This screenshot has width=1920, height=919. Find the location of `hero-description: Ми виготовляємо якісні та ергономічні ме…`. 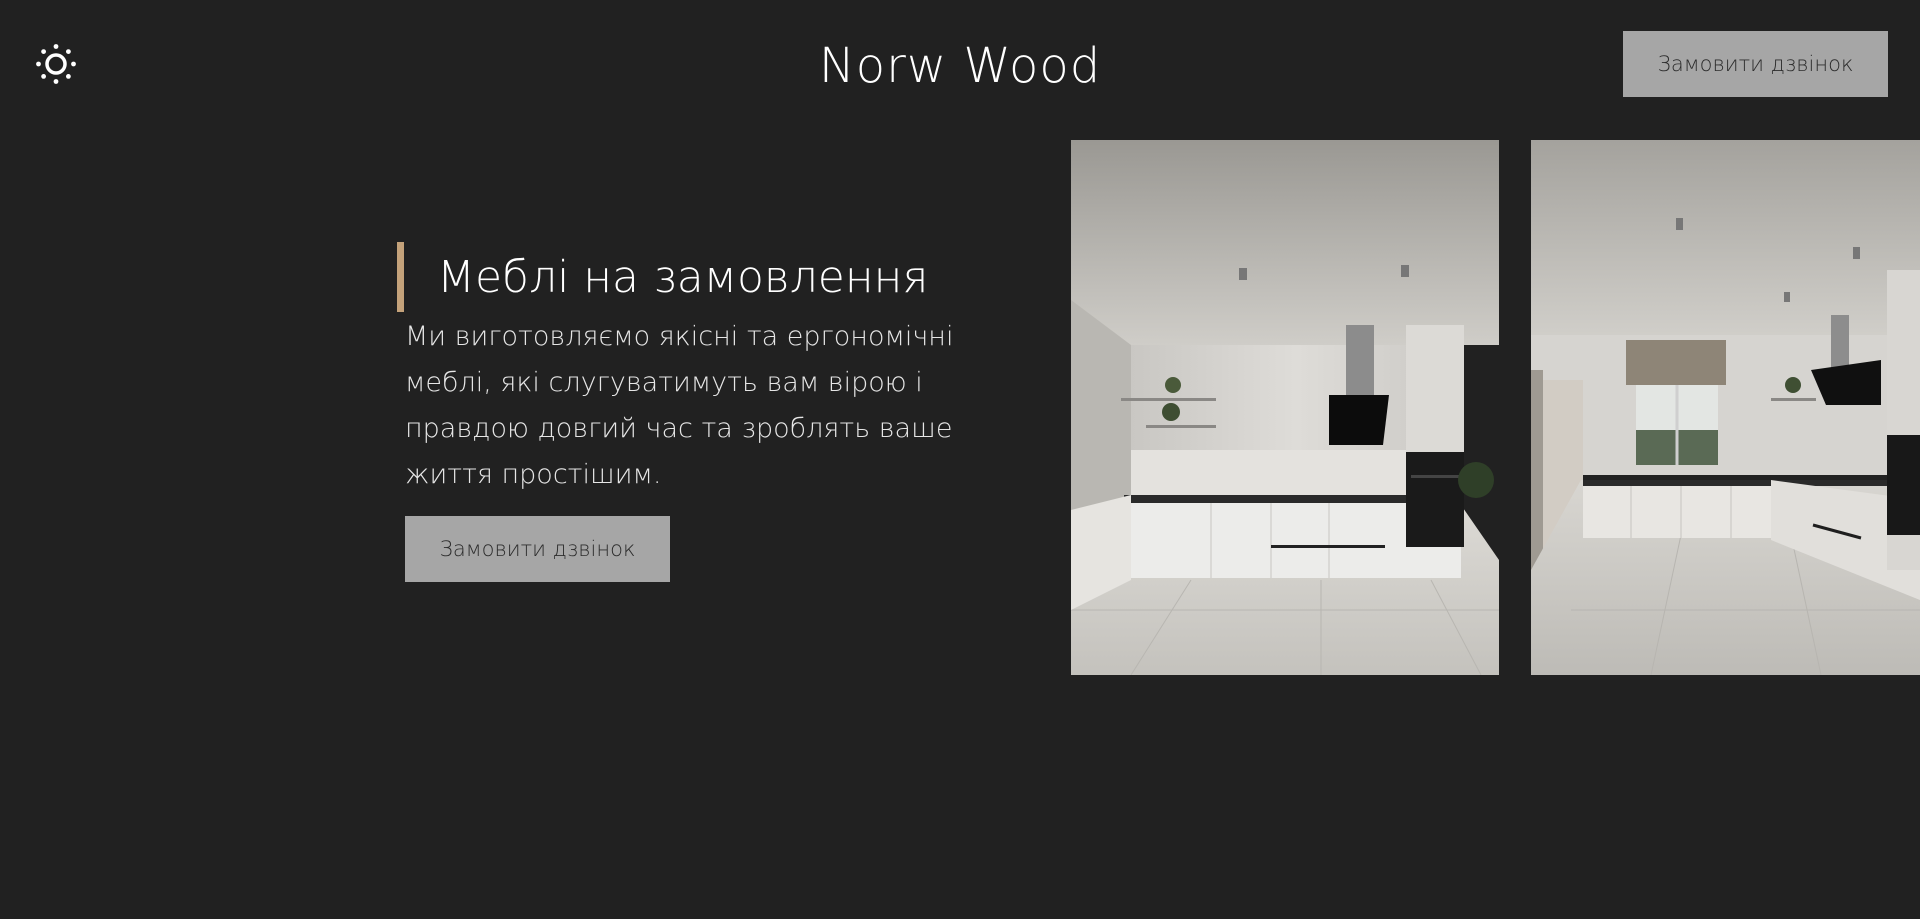

hero-description: Ми виготовляємо якісні та ергономічні ме… is located at coordinates (679, 405).